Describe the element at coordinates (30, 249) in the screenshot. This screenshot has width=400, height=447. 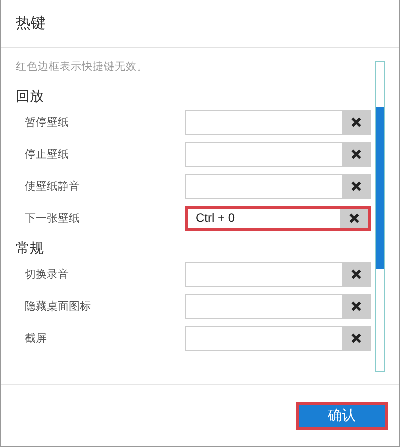
I see `section-heading: 常规` at that location.